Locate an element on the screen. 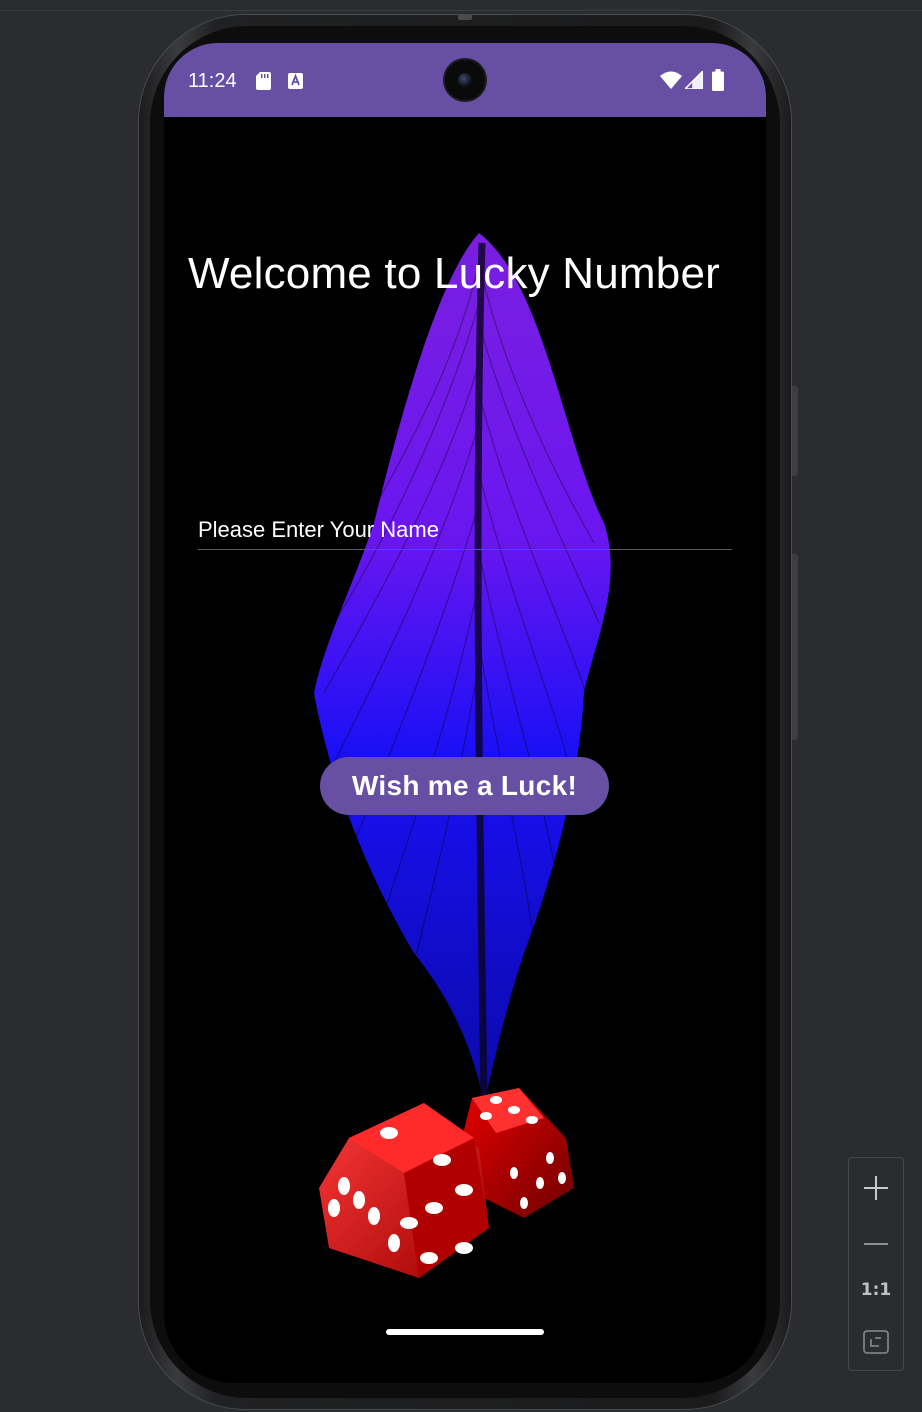  fit-screen-button is located at coordinates (876, 1342).